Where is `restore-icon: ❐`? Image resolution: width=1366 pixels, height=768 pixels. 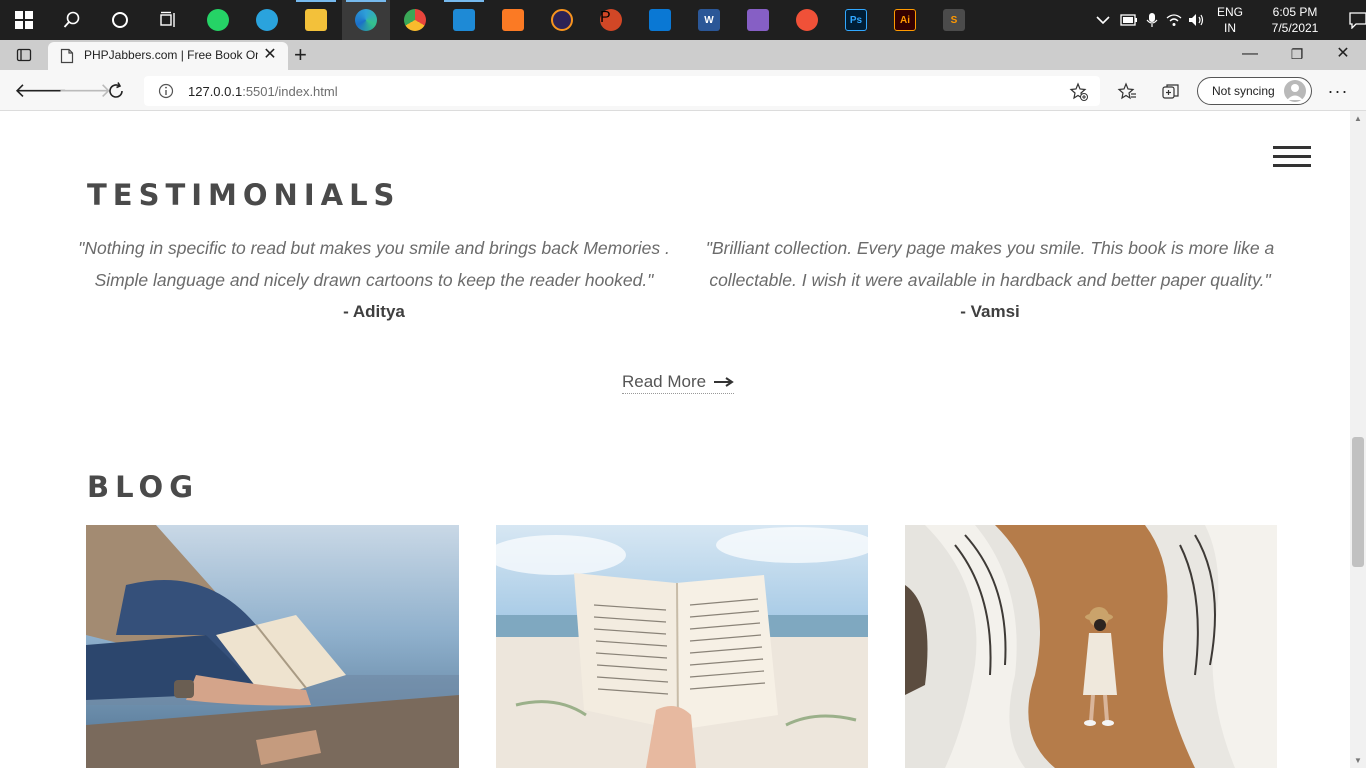 restore-icon: ❐ is located at coordinates (1297, 54).